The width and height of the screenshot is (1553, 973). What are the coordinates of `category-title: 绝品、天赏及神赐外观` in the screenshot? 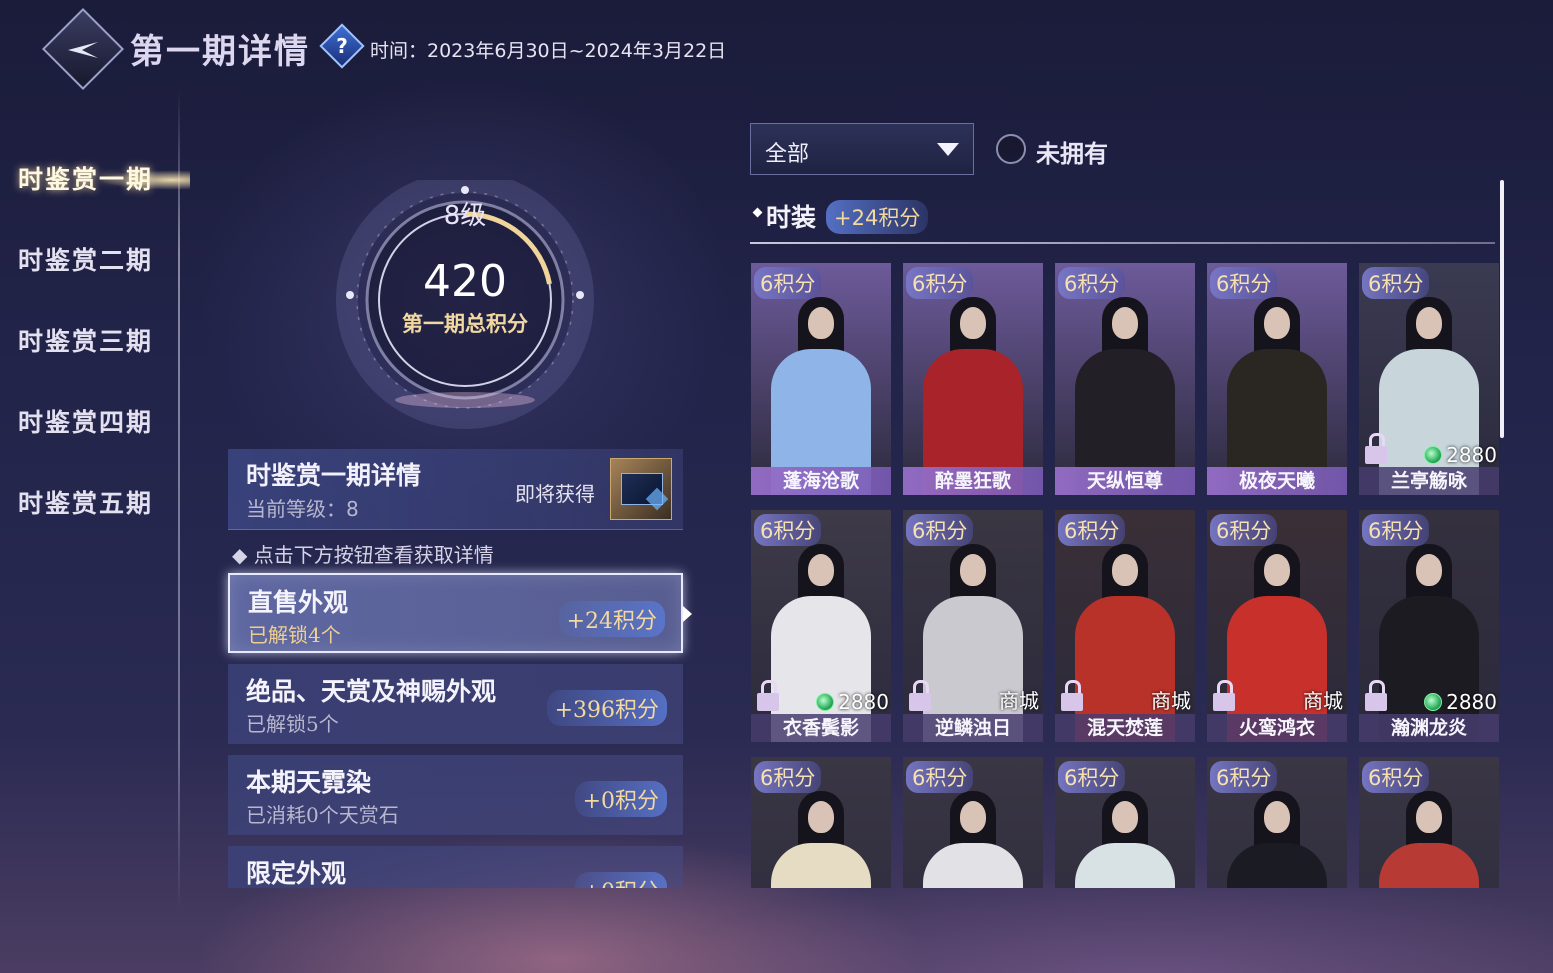 It's located at (371, 691).